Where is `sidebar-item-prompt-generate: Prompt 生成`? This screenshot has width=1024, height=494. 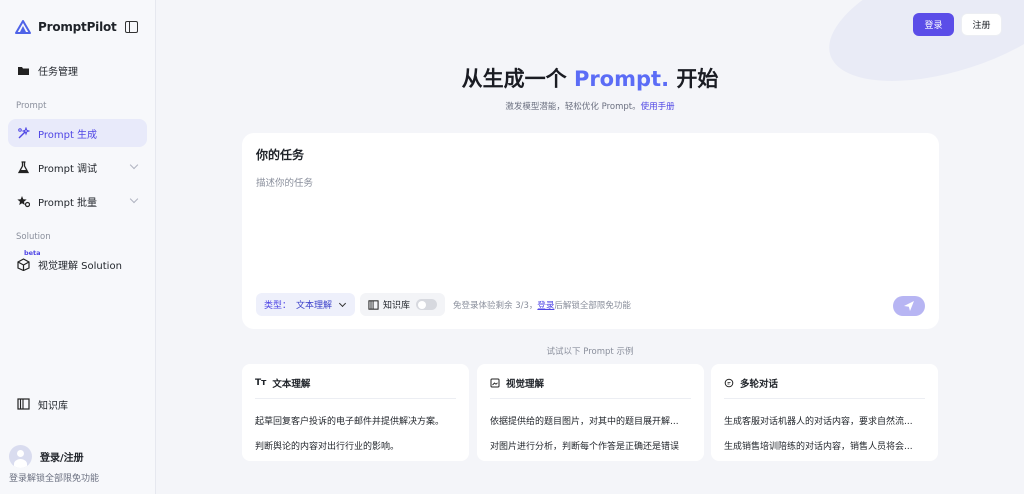
sidebar-item-prompt-generate: Prompt 生成 is located at coordinates (77, 133).